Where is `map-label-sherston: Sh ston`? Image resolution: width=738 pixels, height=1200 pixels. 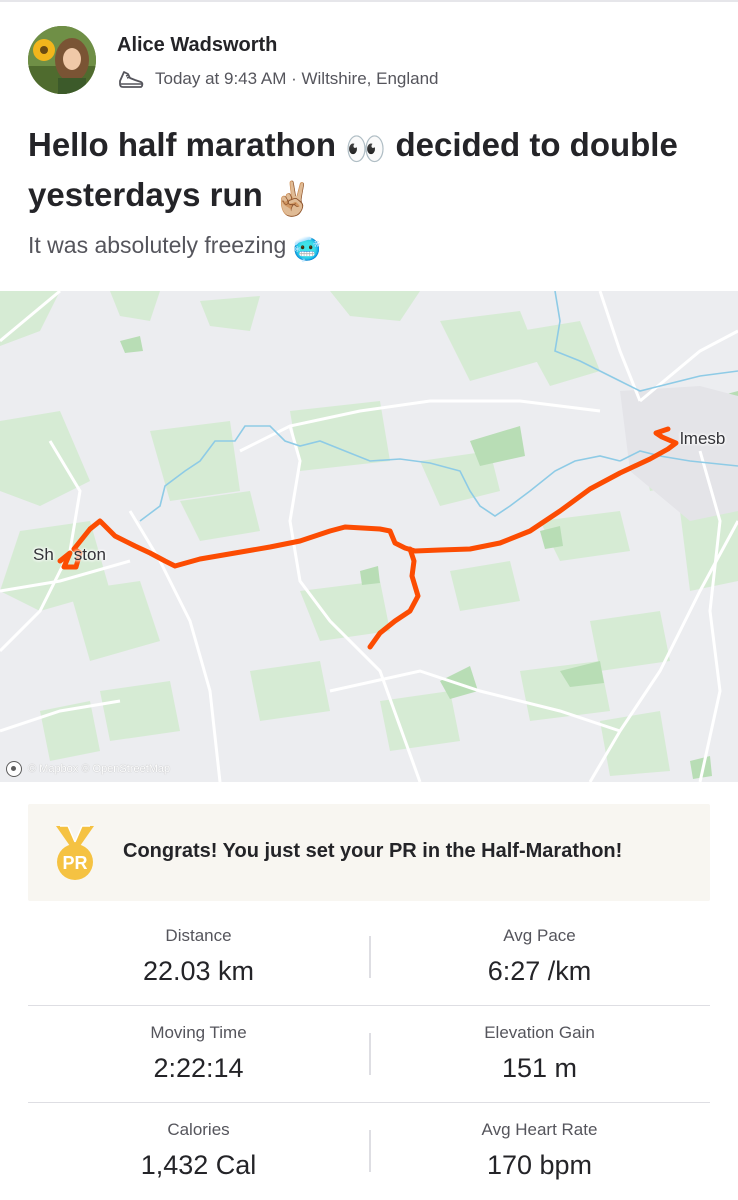 map-label-sherston: Sh ston is located at coordinates (69, 555).